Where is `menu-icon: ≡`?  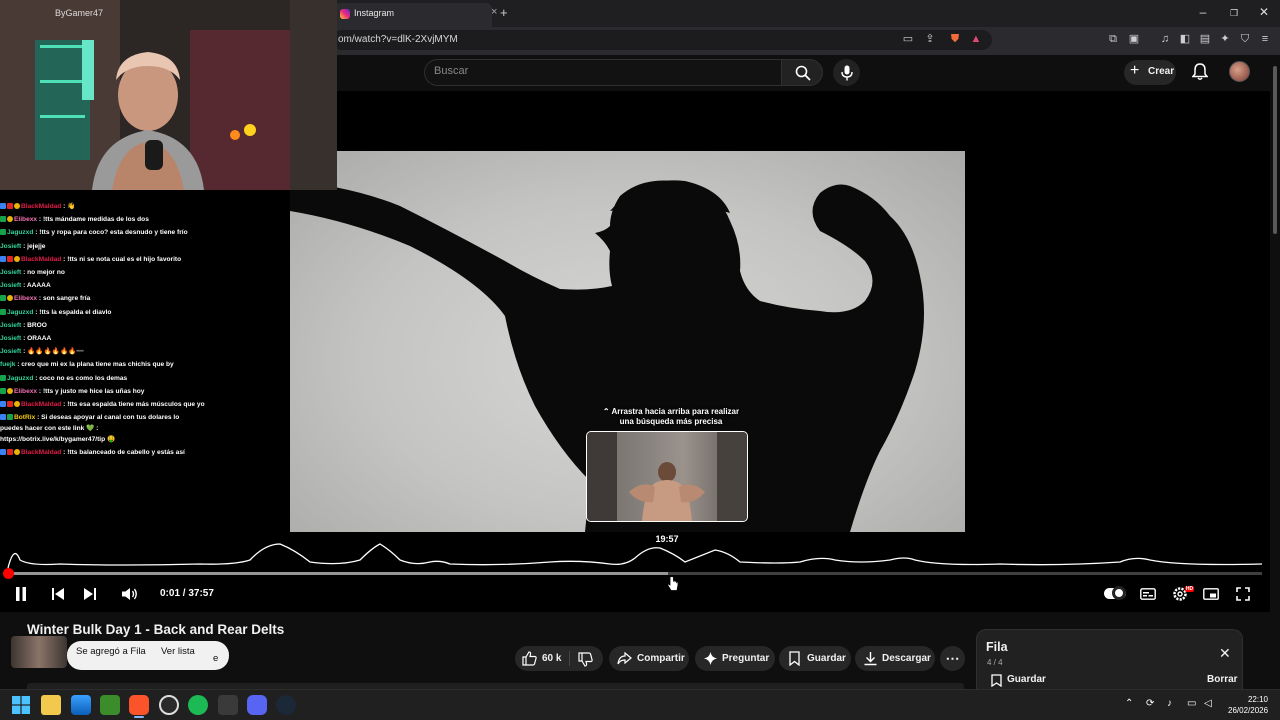
menu-icon: ≡ is located at coordinates (1265, 39).